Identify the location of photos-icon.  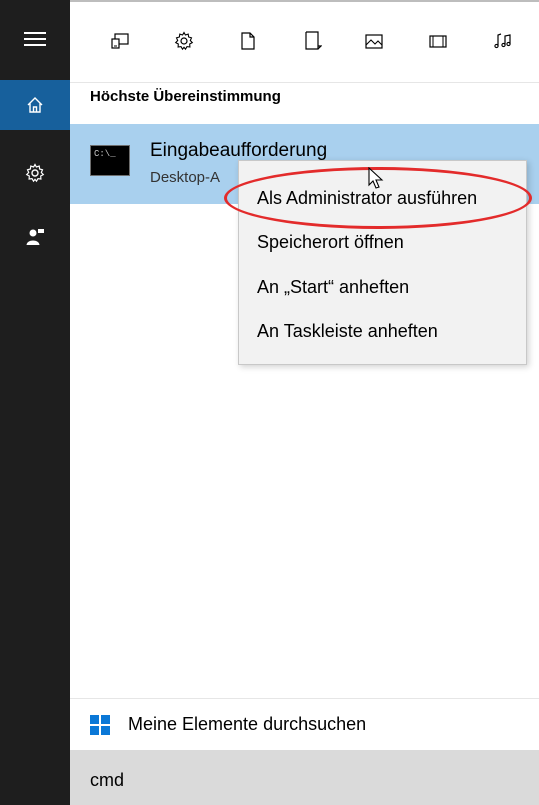
(374, 41).